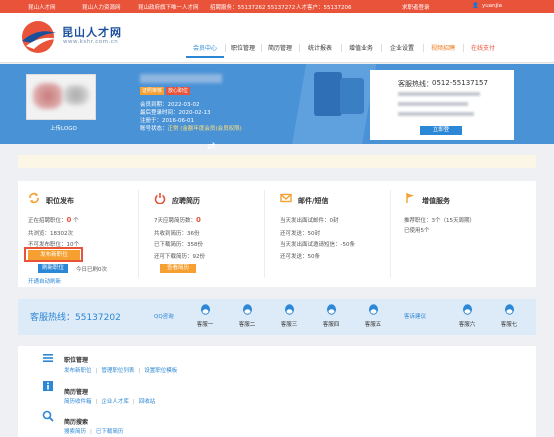 Image resolution: width=554 pixels, height=437 pixels. I want to click on nav-job-management: 职位管理, so click(243, 48).